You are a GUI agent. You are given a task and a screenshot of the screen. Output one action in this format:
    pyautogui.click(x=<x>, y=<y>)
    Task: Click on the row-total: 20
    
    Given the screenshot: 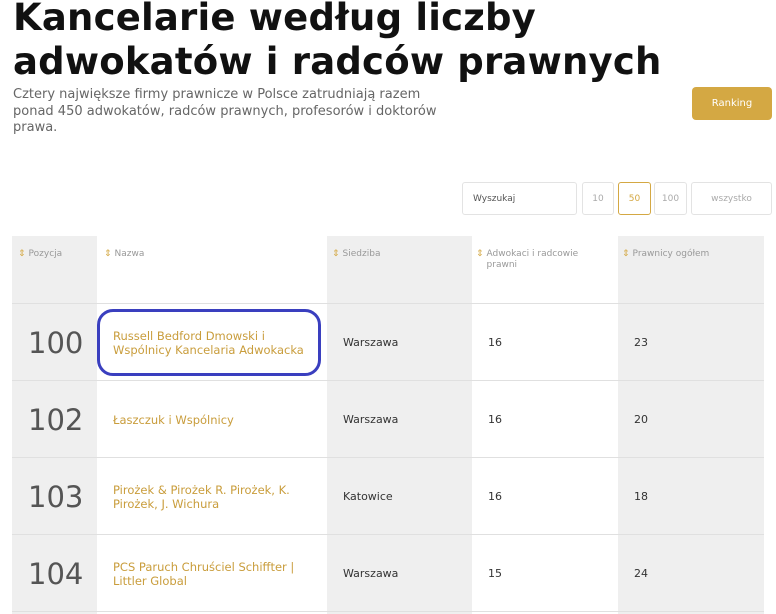 What is the action you would take?
    pyautogui.click(x=641, y=419)
    